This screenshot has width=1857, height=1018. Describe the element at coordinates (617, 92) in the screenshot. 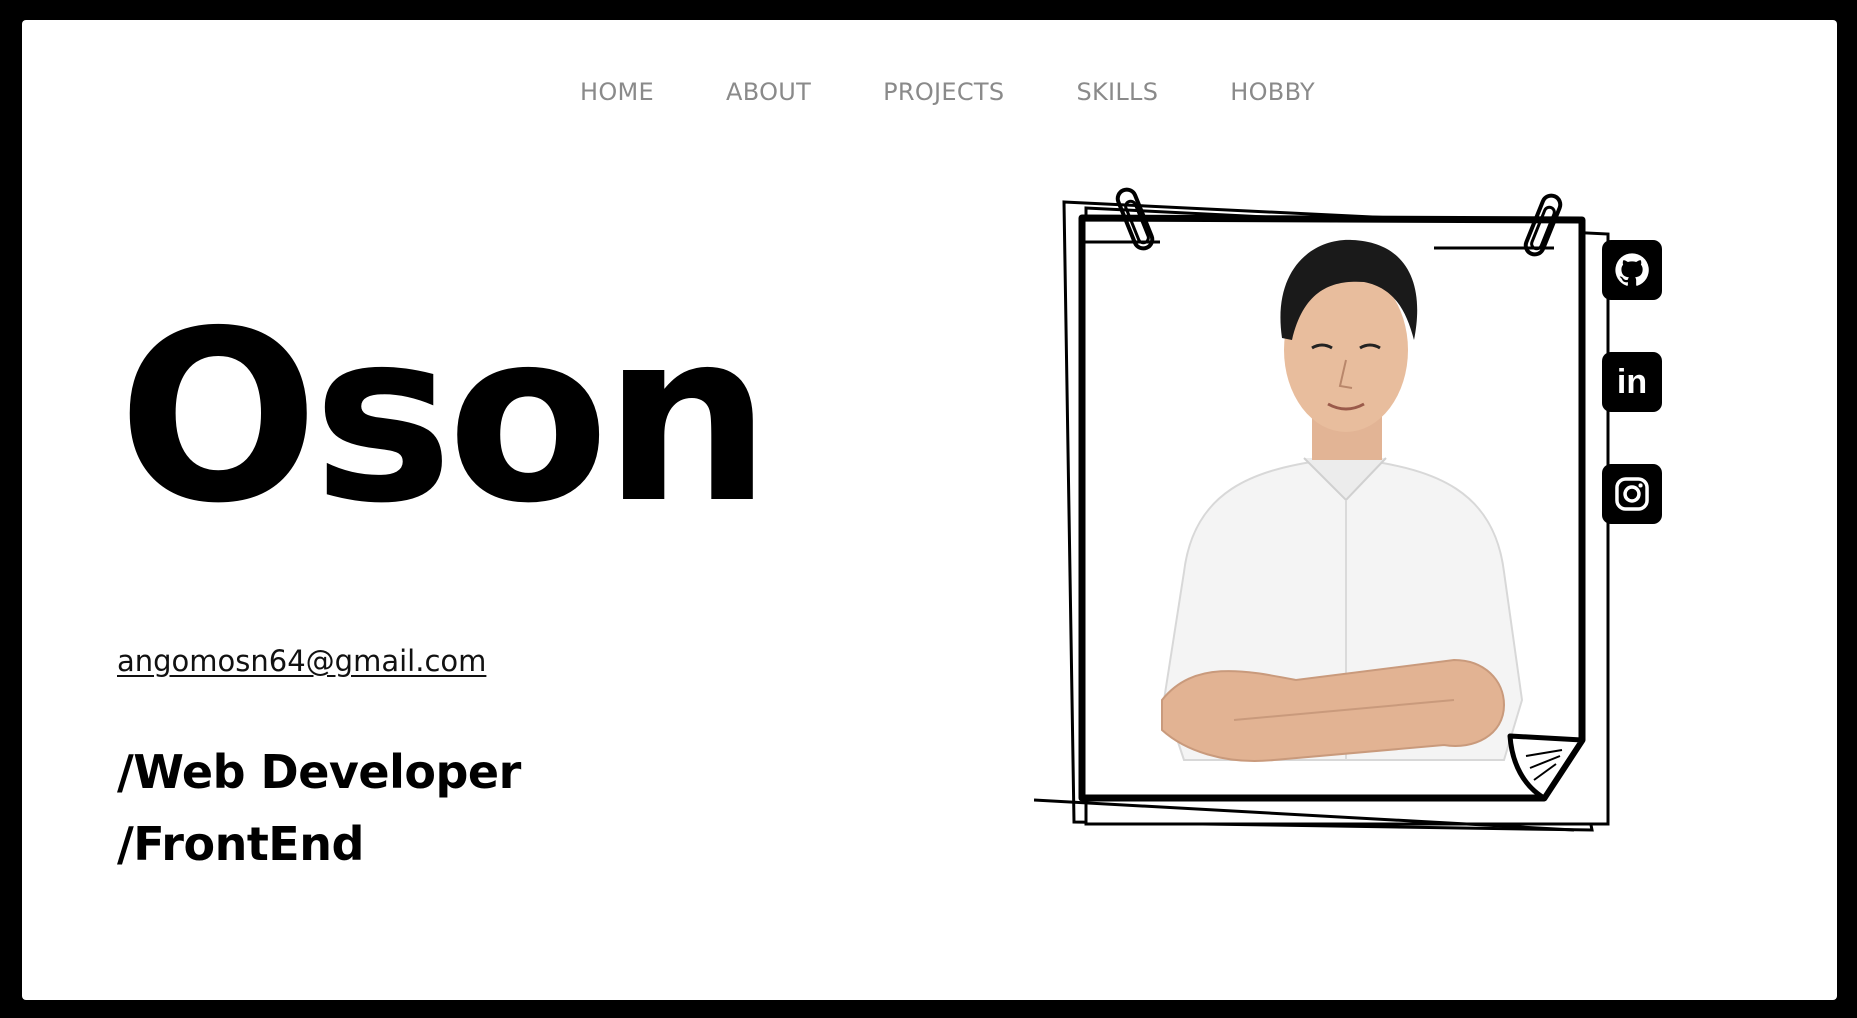

I see `nav-item-home: HOME` at that location.